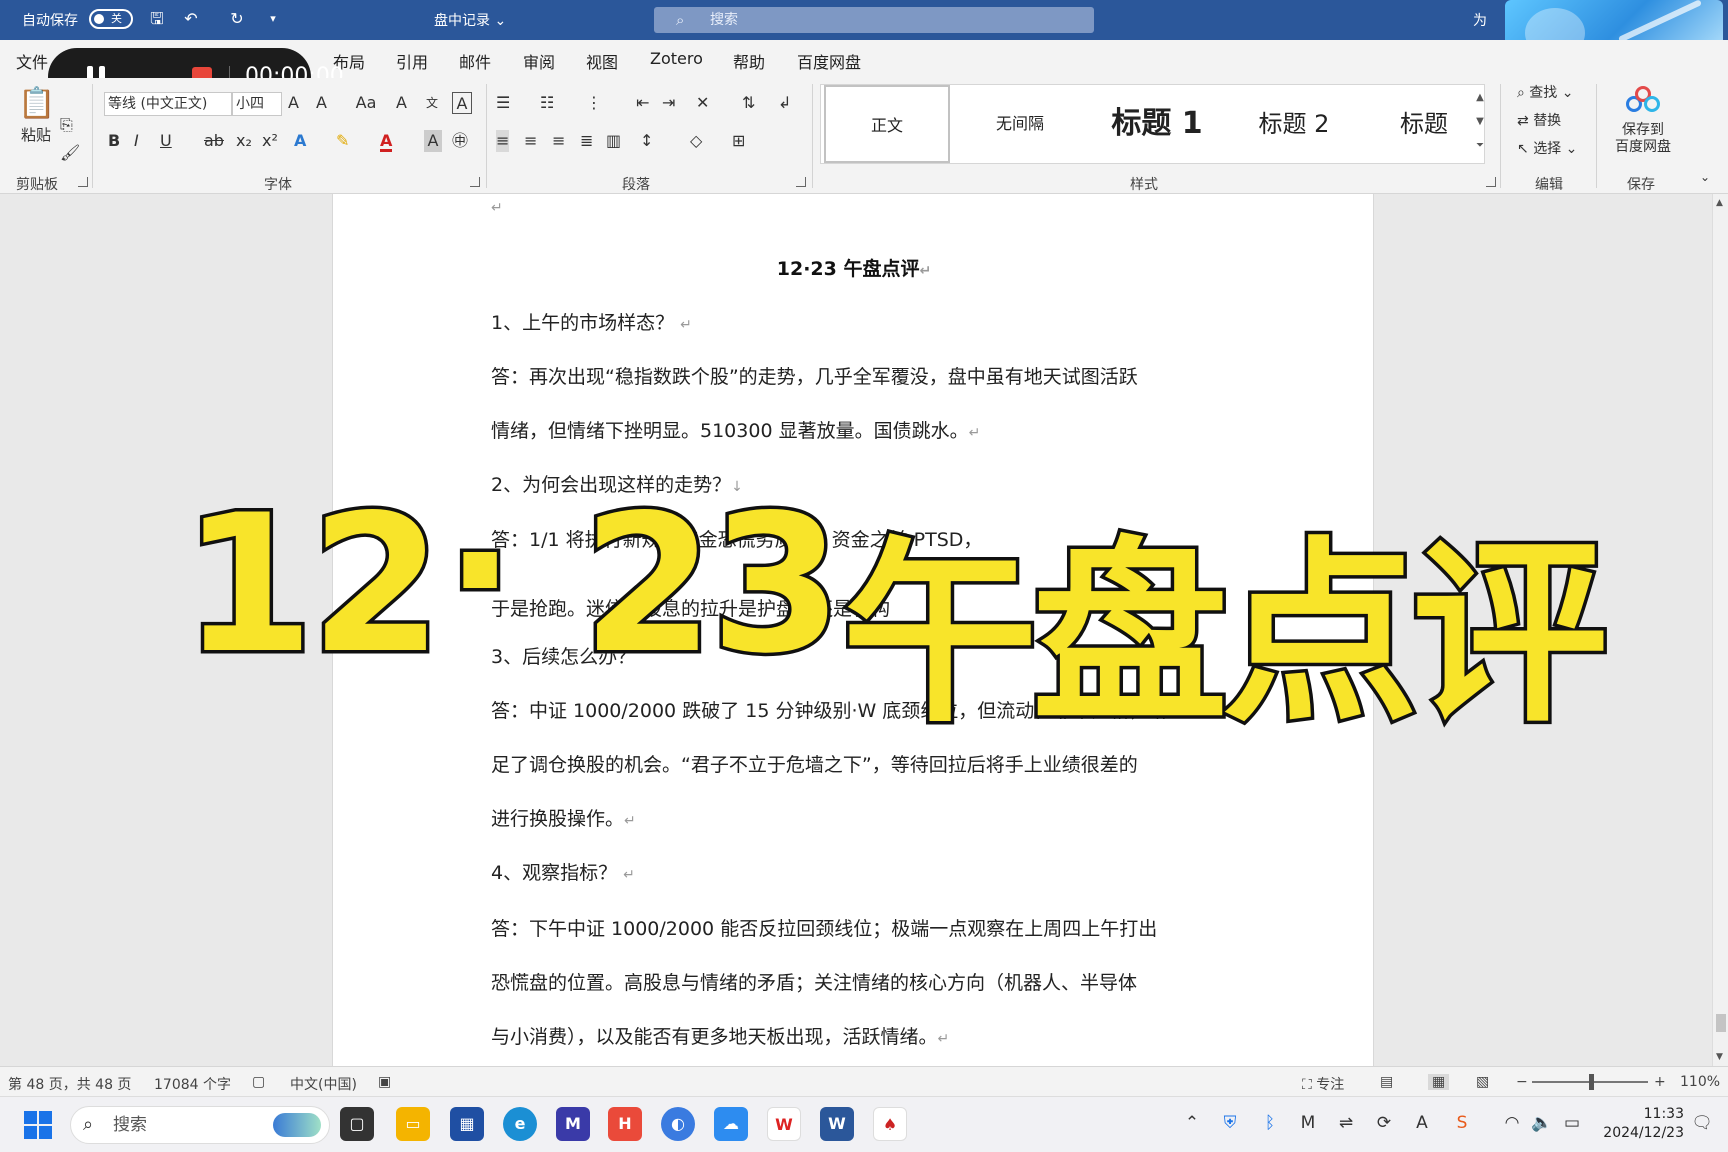 Image resolution: width=1728 pixels, height=1152 pixels. I want to click on microsoft-store-icon: ▦, so click(467, 1124).